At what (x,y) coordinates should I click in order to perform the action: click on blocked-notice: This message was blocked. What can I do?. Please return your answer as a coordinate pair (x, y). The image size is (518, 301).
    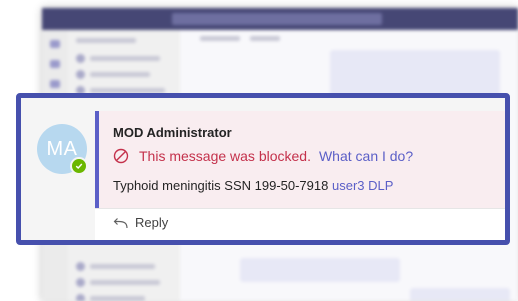
    Looking at the image, I should click on (263, 156).